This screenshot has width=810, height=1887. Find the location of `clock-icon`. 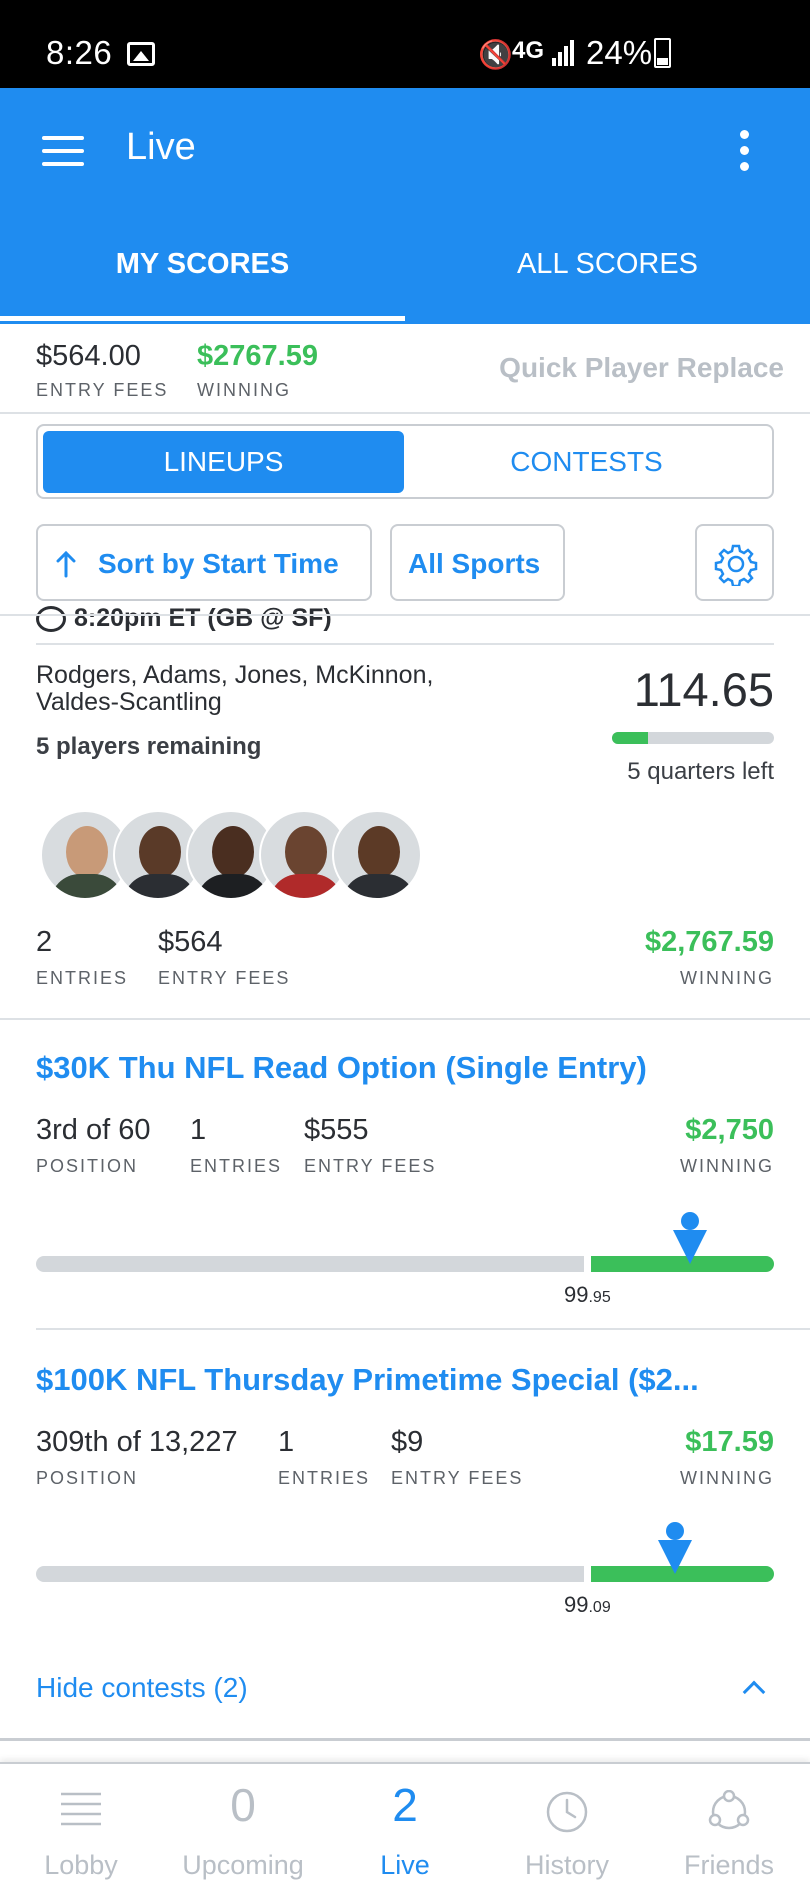

clock-icon is located at coordinates (567, 1812).